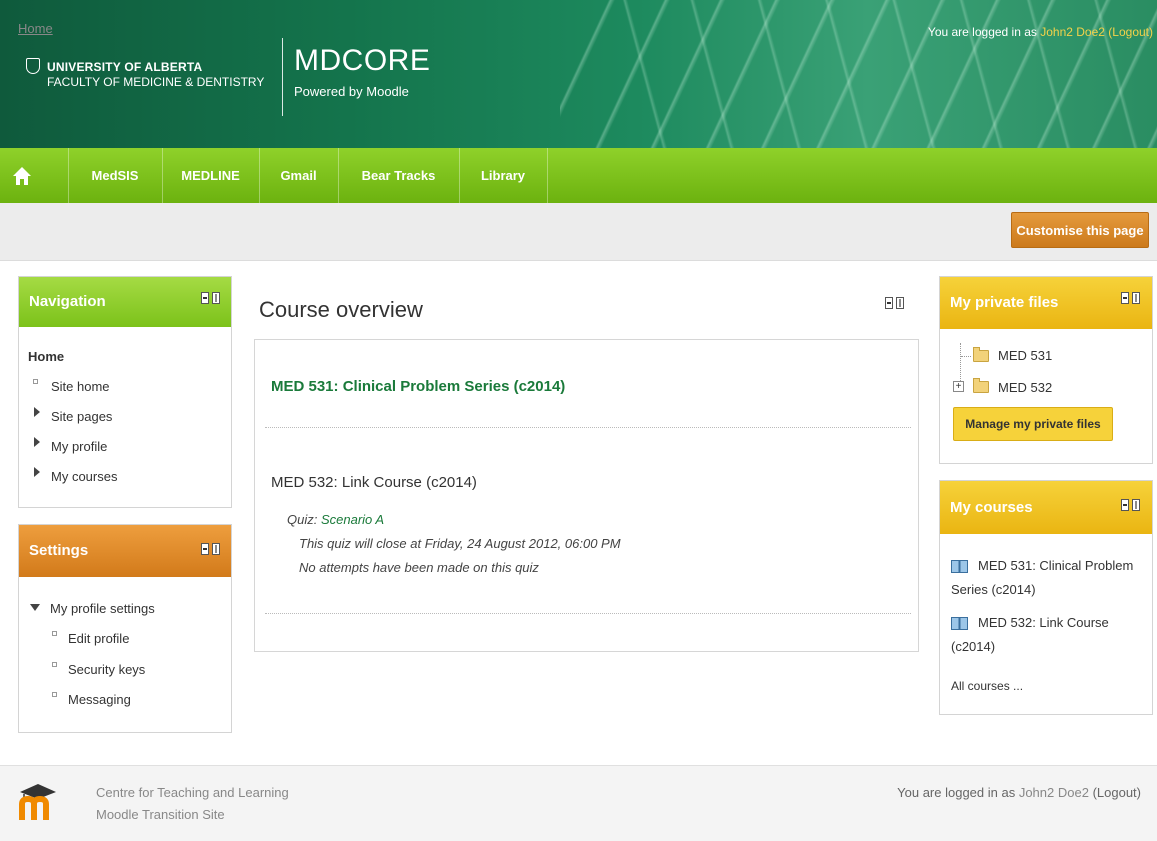 Image resolution: width=1157 pixels, height=841 pixels. What do you see at coordinates (22, 176) in the screenshot?
I see `home-icon` at bounding box center [22, 176].